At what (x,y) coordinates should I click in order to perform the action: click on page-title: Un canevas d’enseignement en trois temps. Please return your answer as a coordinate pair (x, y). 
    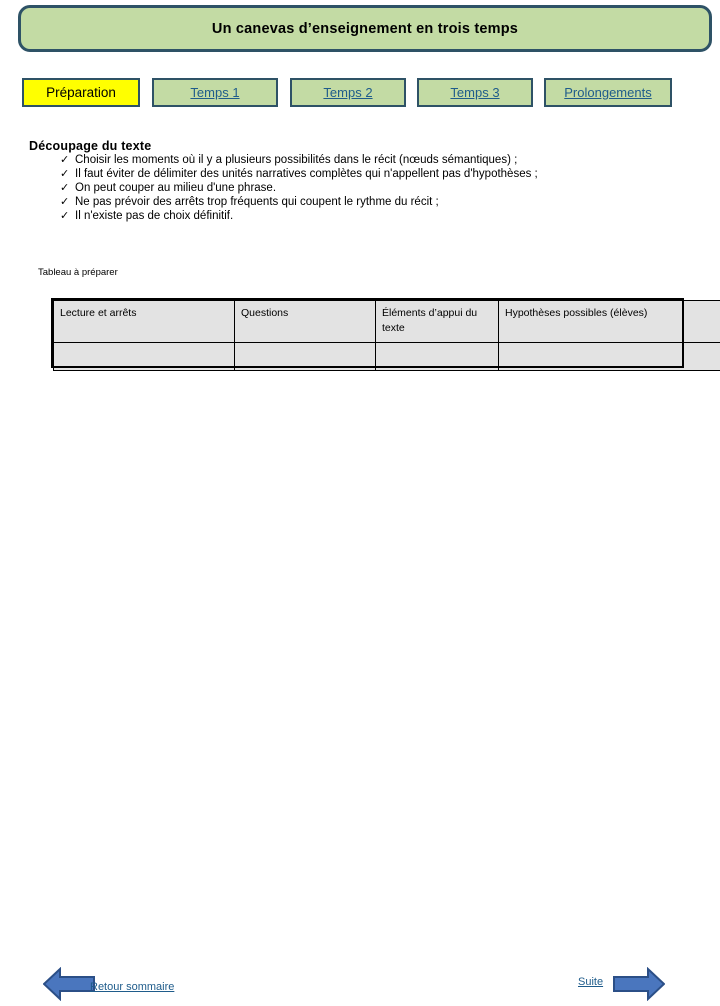
    Looking at the image, I should click on (365, 29).